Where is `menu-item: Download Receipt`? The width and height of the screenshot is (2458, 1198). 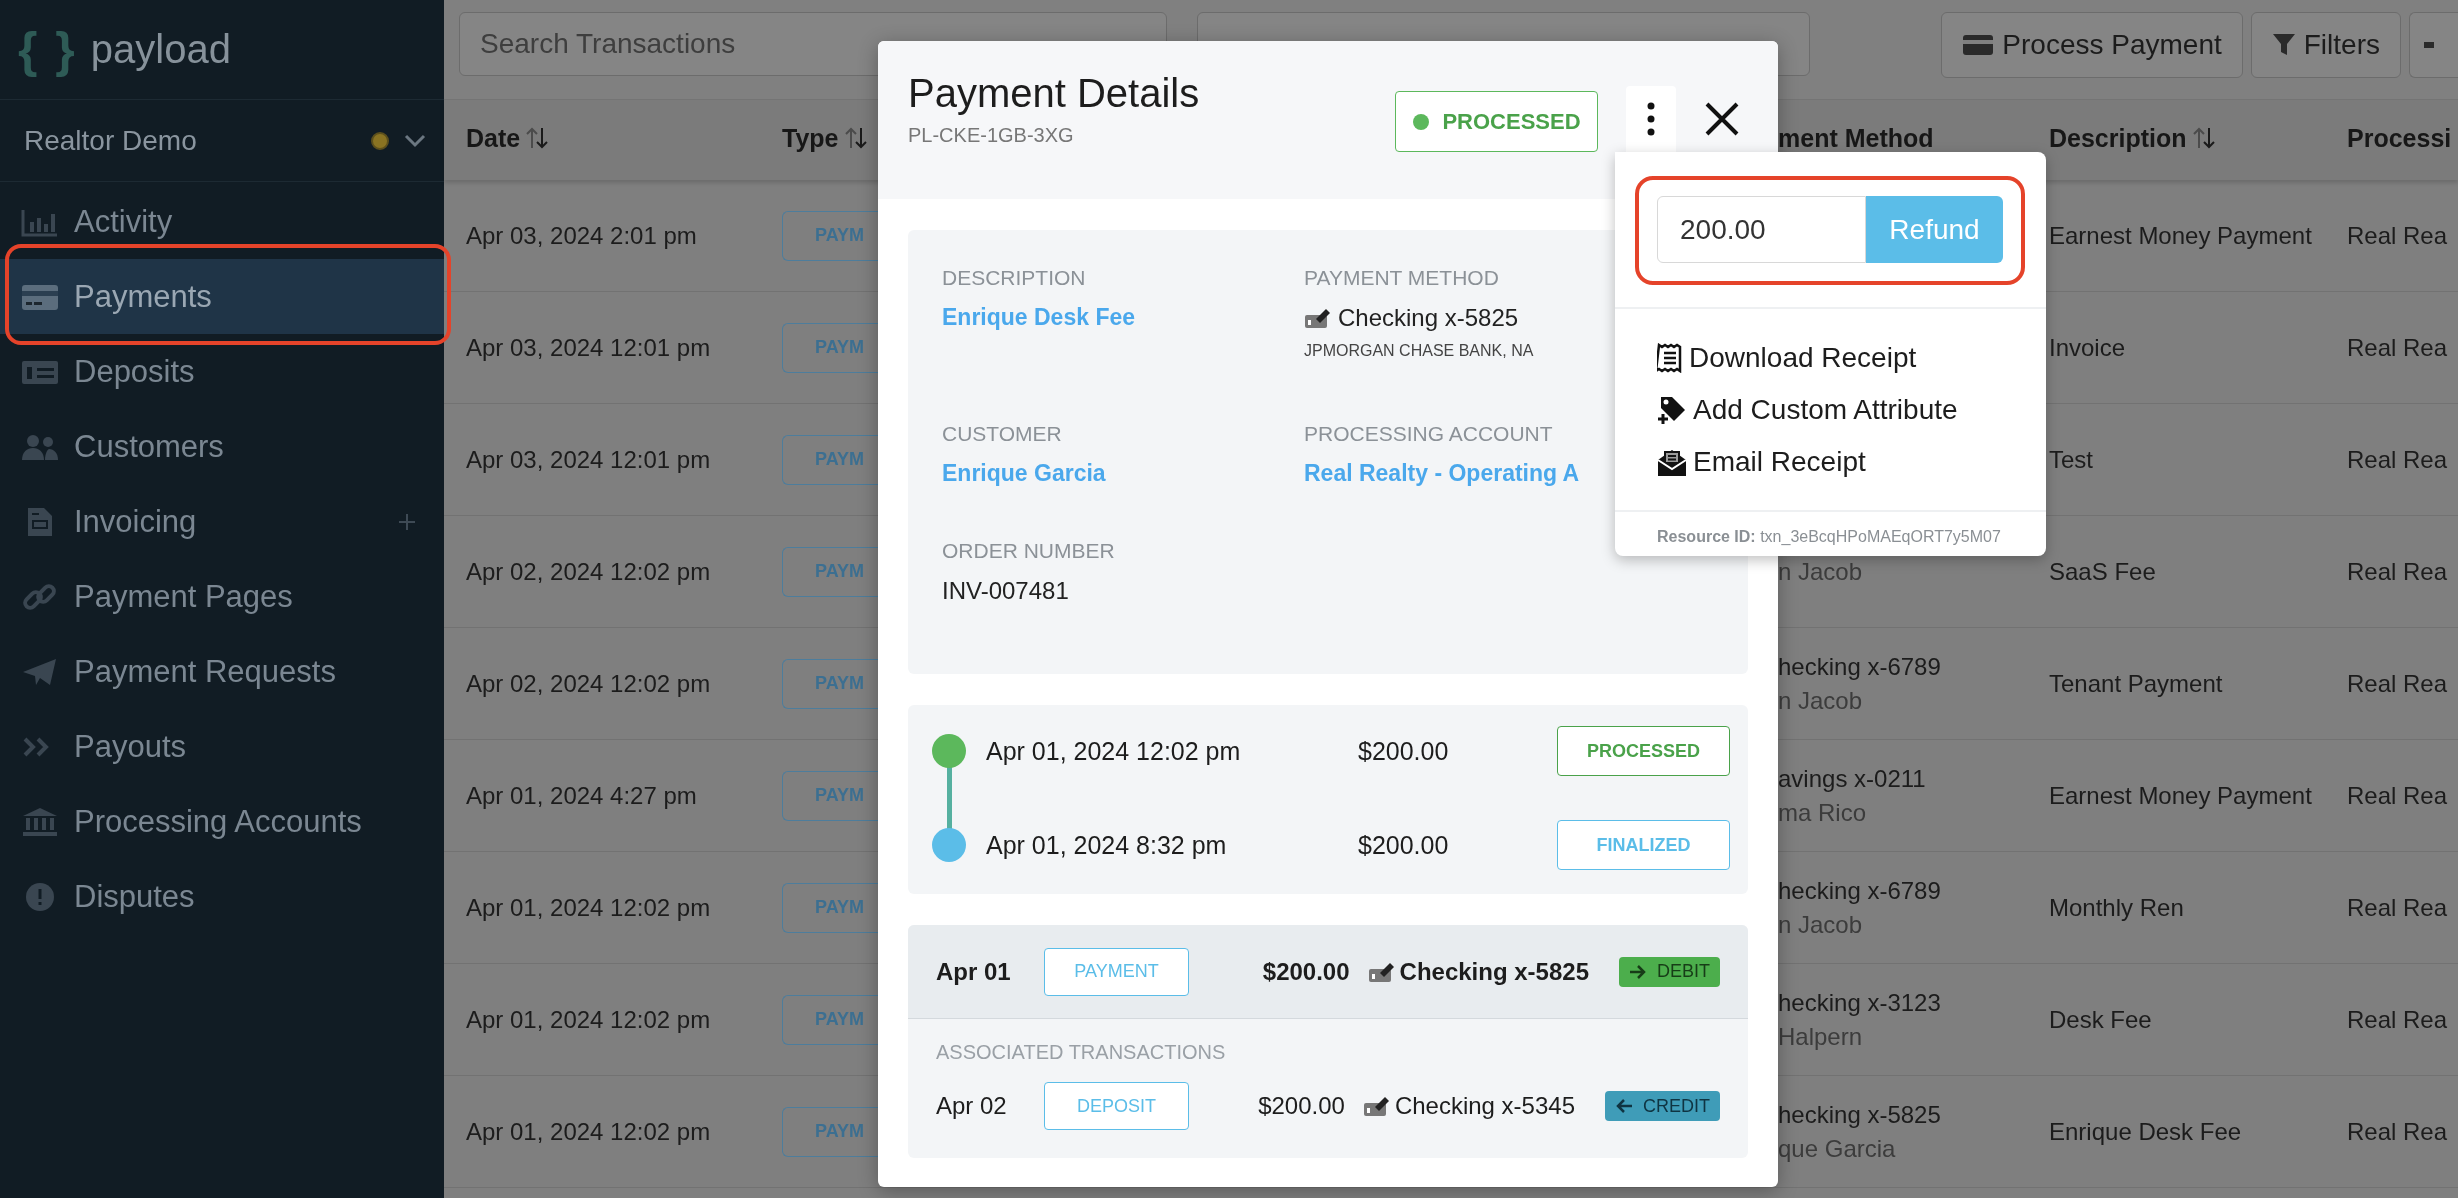
menu-item: Download Receipt is located at coordinates (1787, 357).